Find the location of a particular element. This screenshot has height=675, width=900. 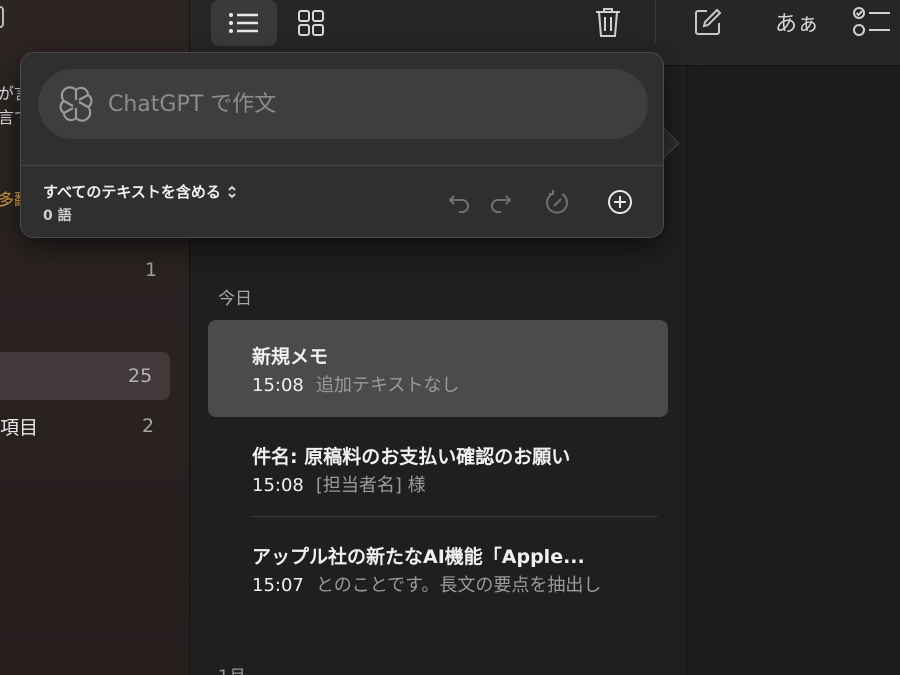

chatgpt-logo-icon is located at coordinates (76, 104).